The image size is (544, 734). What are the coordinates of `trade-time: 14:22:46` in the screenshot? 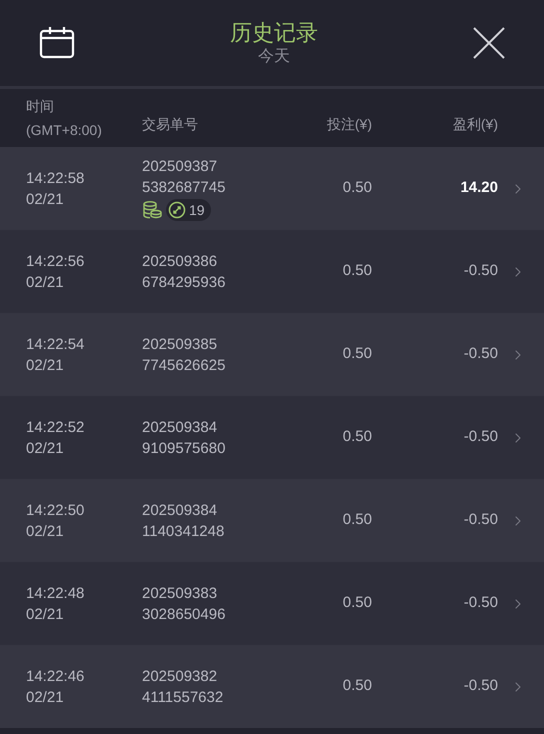 It's located at (56, 676).